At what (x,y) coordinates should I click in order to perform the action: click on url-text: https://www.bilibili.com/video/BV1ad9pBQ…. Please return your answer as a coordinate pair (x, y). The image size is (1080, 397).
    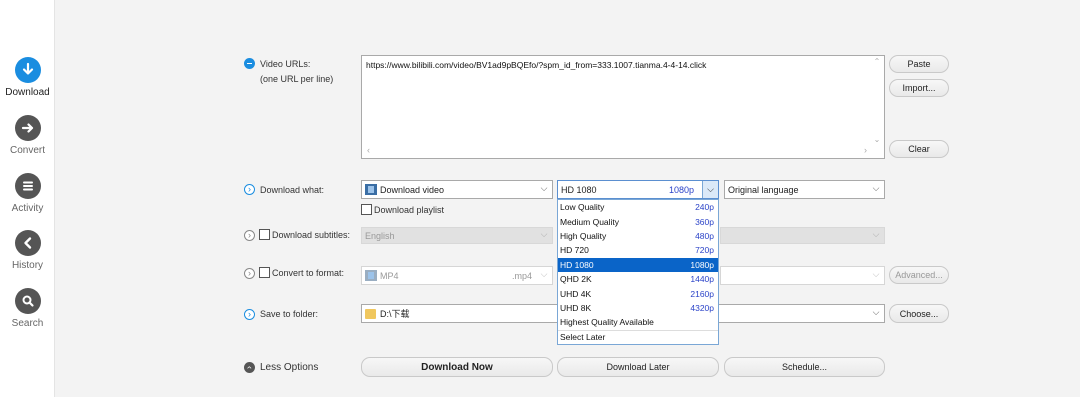
    Looking at the image, I should click on (536, 65).